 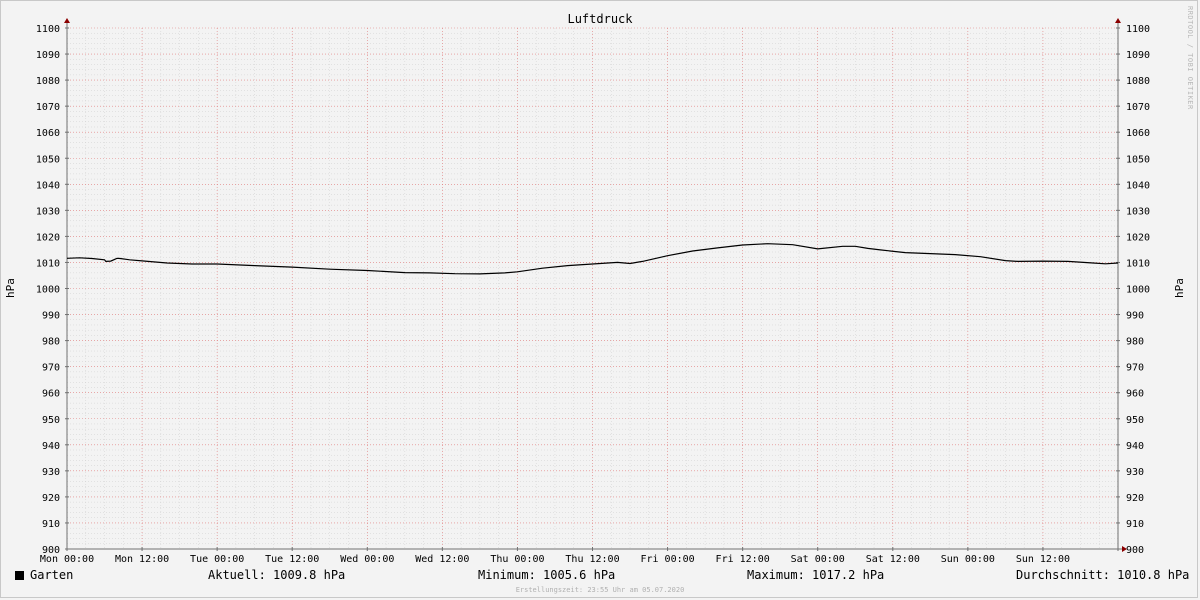 What do you see at coordinates (1138, 107) in the screenshot?
I see `y-tick-label-right: 1070` at bounding box center [1138, 107].